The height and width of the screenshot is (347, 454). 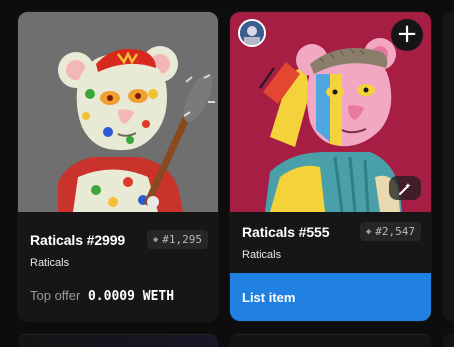 What do you see at coordinates (286, 232) in the screenshot?
I see `nft-name: Raticals #555` at bounding box center [286, 232].